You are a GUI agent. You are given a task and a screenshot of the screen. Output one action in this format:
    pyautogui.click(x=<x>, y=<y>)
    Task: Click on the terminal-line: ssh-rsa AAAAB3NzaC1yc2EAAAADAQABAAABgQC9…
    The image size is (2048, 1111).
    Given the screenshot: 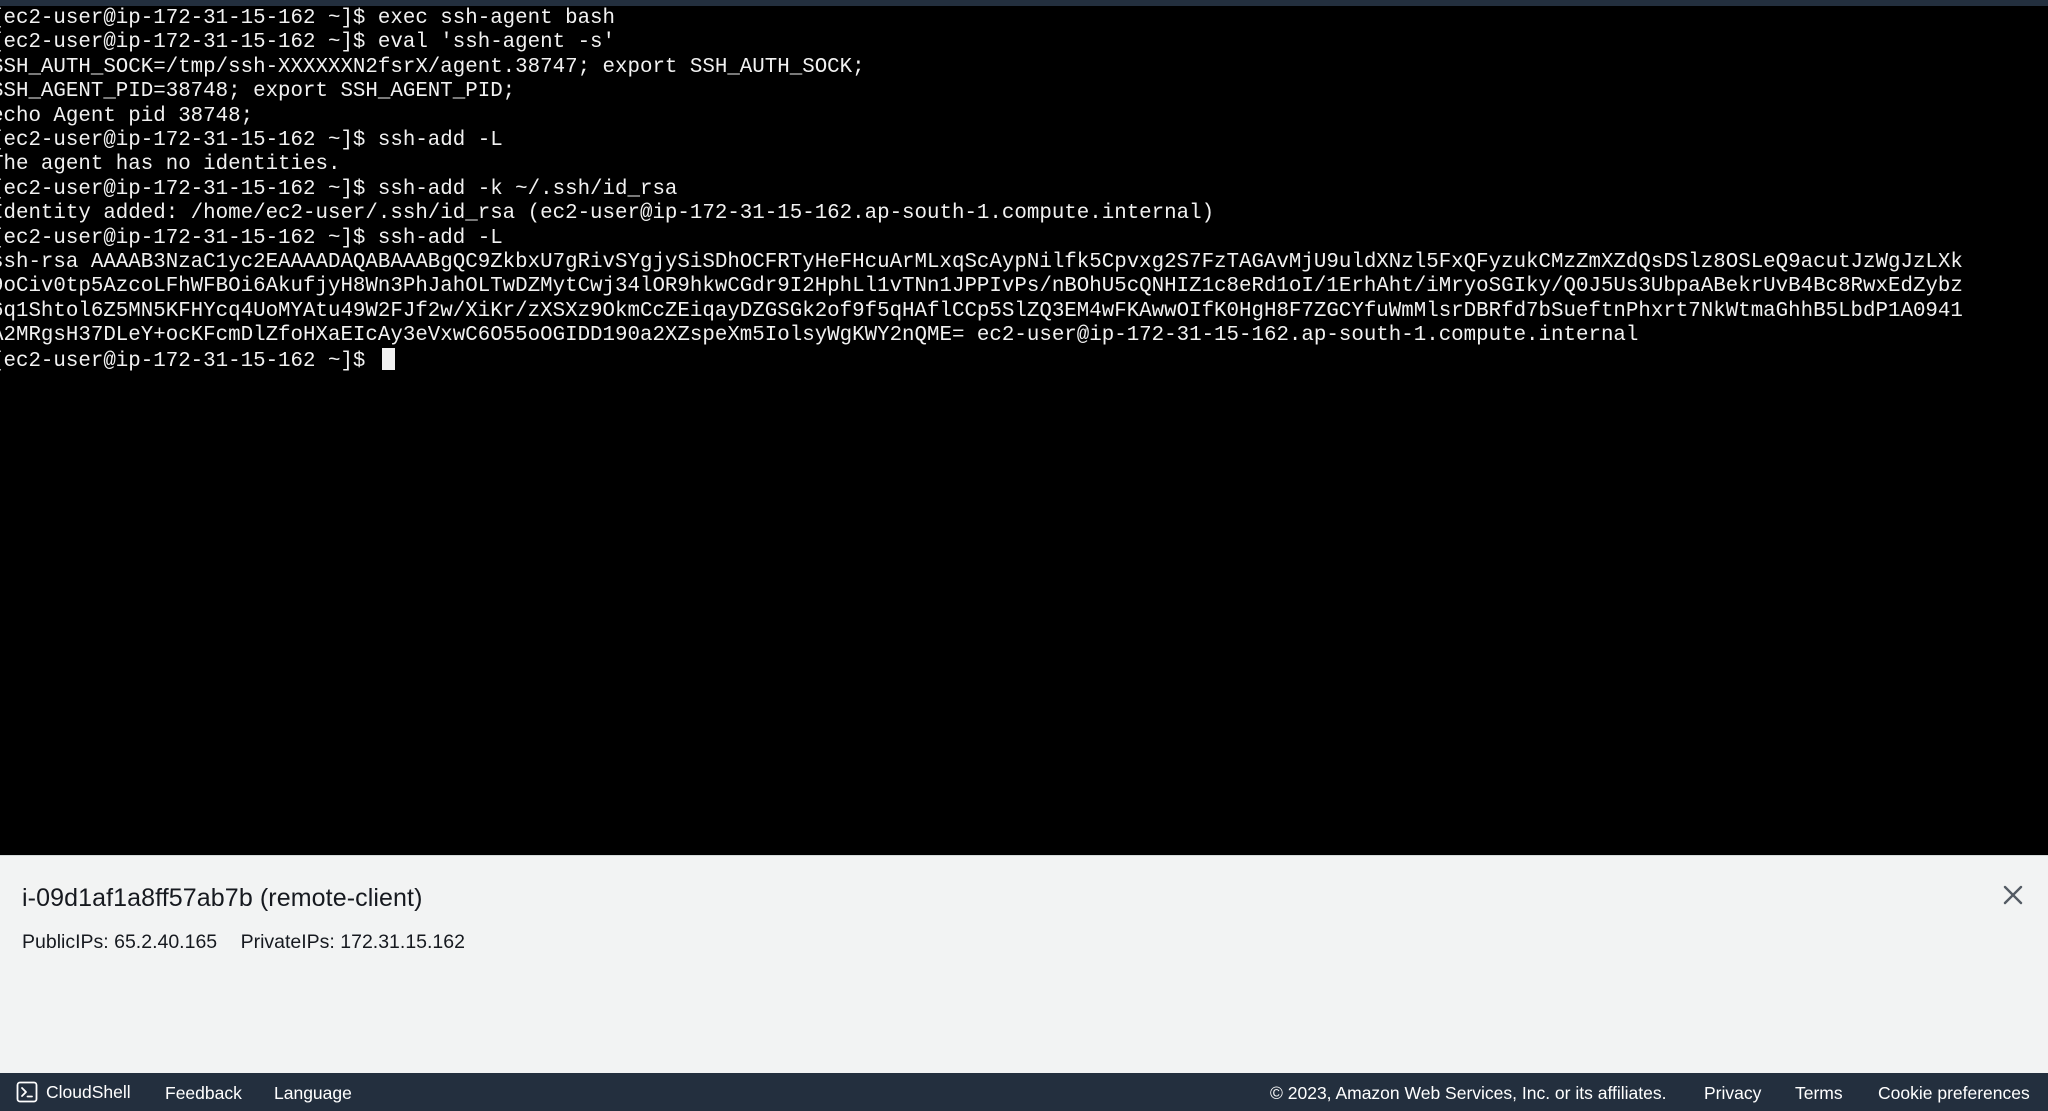 What is the action you would take?
    pyautogui.click(x=981, y=262)
    